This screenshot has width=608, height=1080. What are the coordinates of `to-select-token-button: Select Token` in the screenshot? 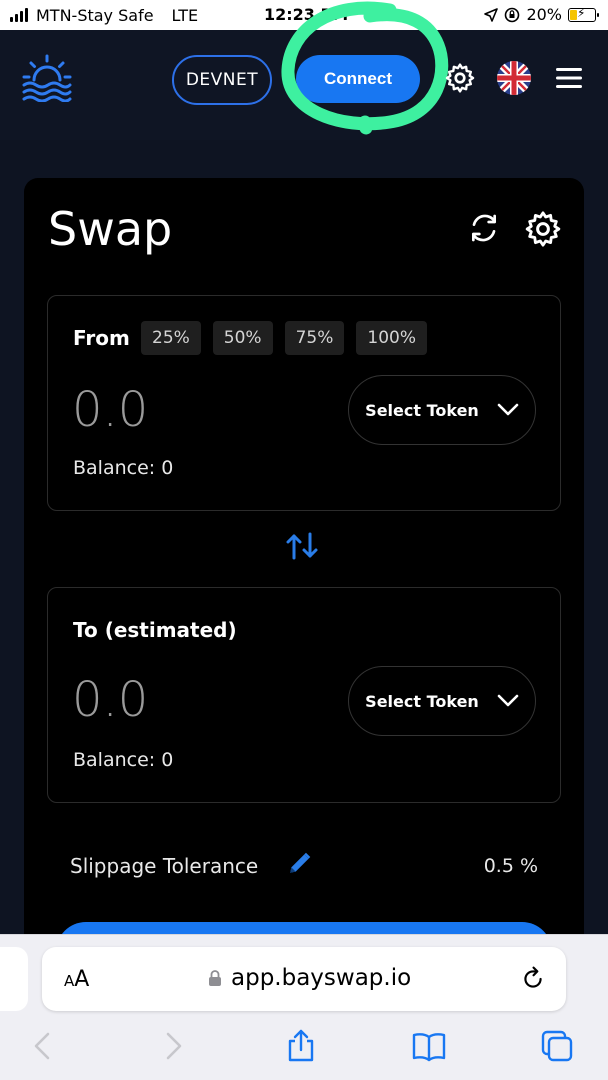 It's located at (442, 701).